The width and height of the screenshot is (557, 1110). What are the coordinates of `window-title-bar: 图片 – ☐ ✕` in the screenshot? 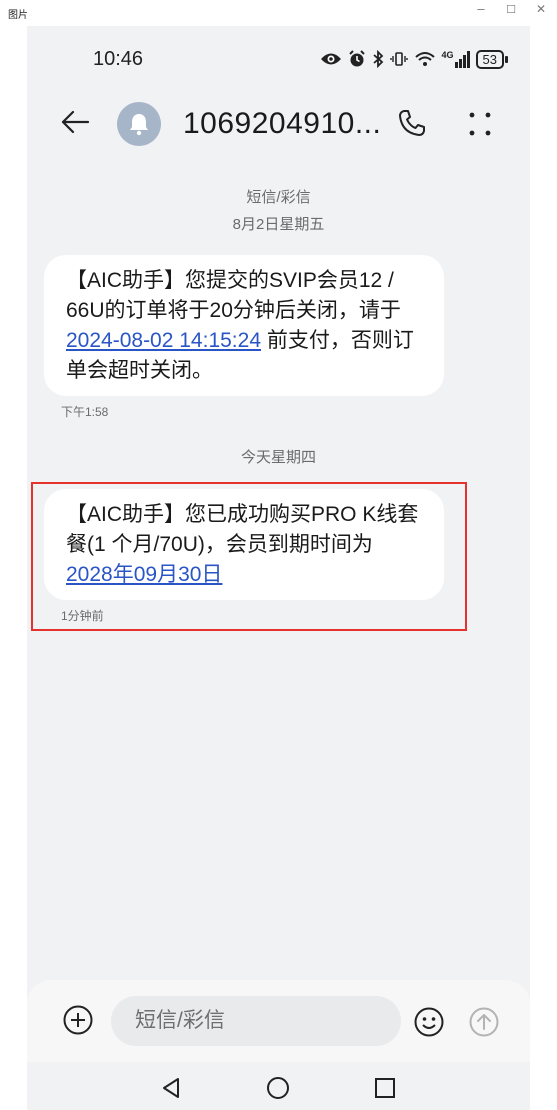 It's located at (278, 13).